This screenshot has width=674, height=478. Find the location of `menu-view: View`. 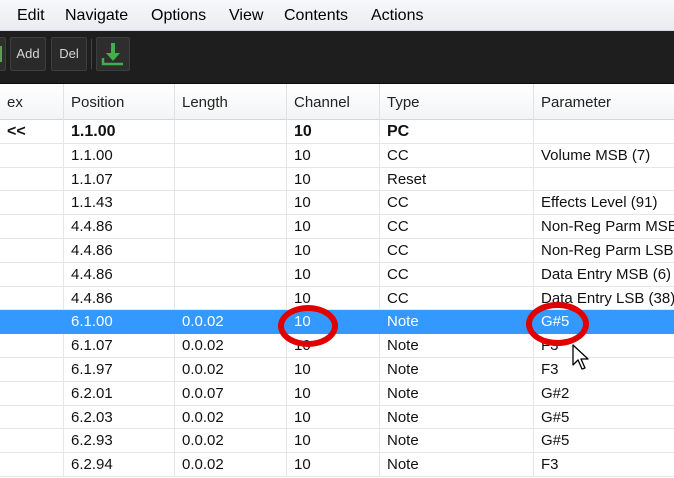

menu-view: View is located at coordinates (246, 15).